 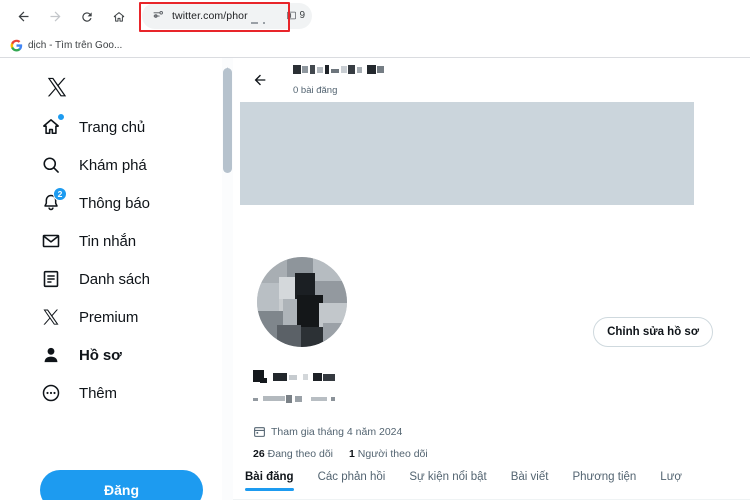 What do you see at coordinates (292, 16) in the screenshot?
I see `extension-icon` at bounding box center [292, 16].